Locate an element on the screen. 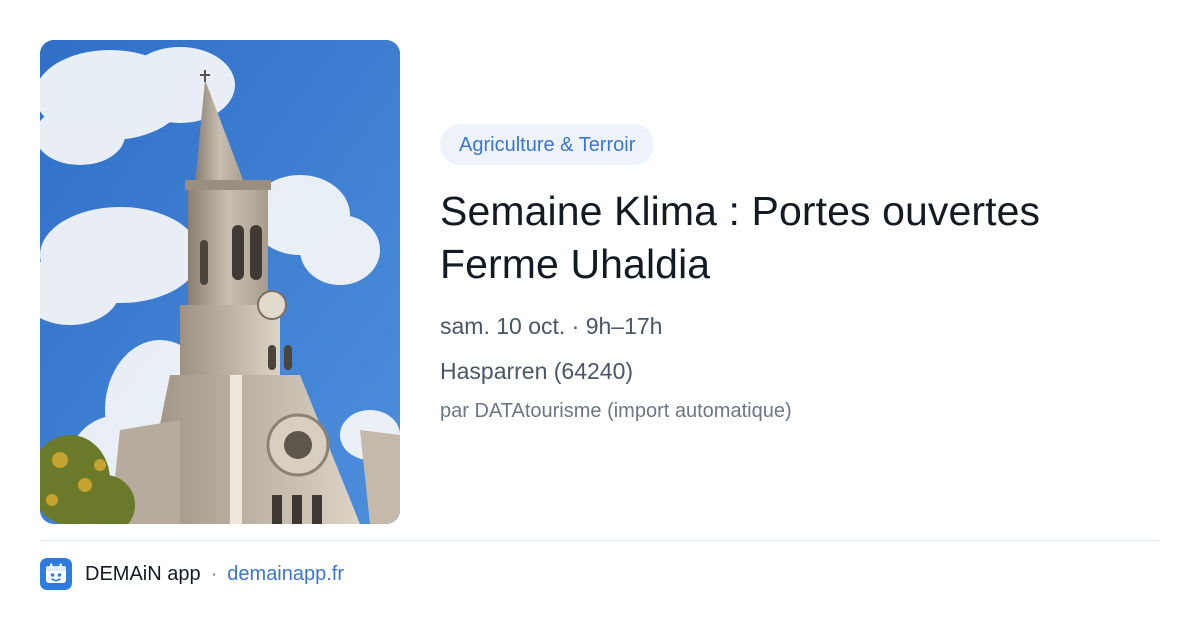 This screenshot has width=1200, height=630. demain-app-icon is located at coordinates (56, 574).